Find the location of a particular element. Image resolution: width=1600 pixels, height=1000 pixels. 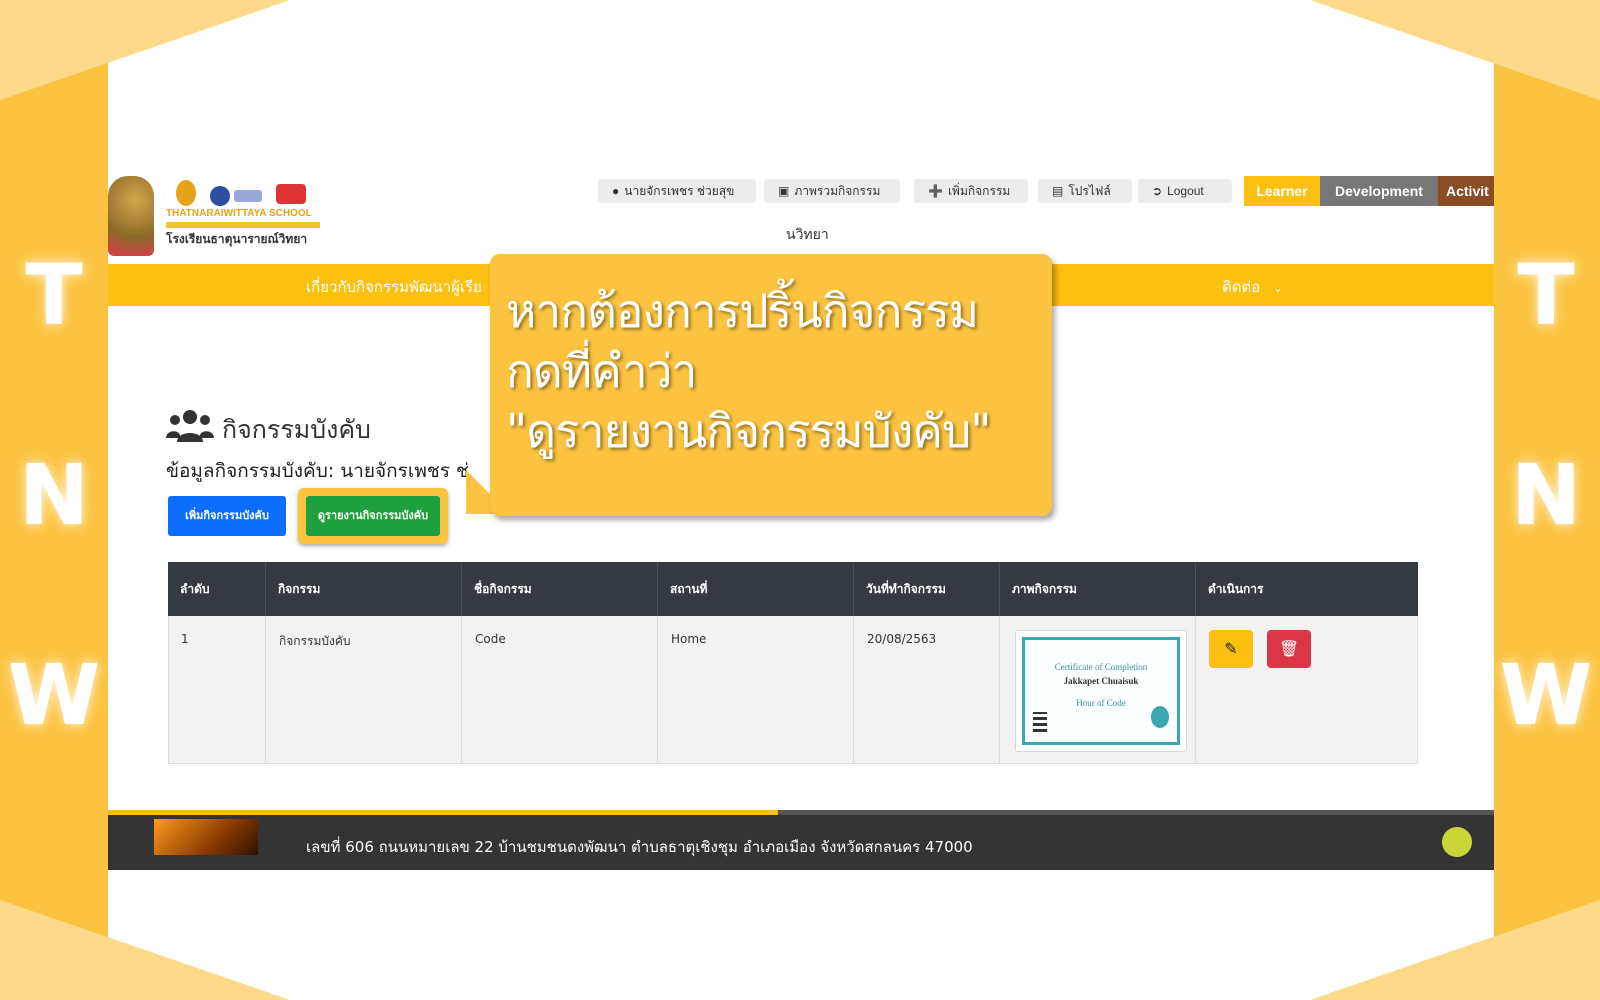

school-name-bar is located at coordinates (243, 225).